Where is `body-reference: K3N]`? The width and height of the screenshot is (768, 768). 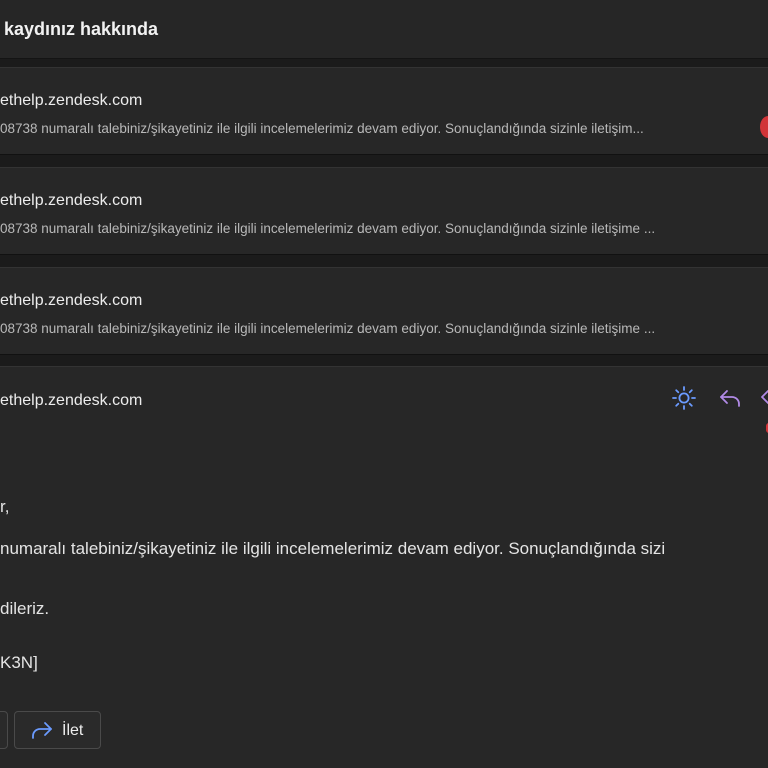 body-reference: K3N] is located at coordinates (19, 662).